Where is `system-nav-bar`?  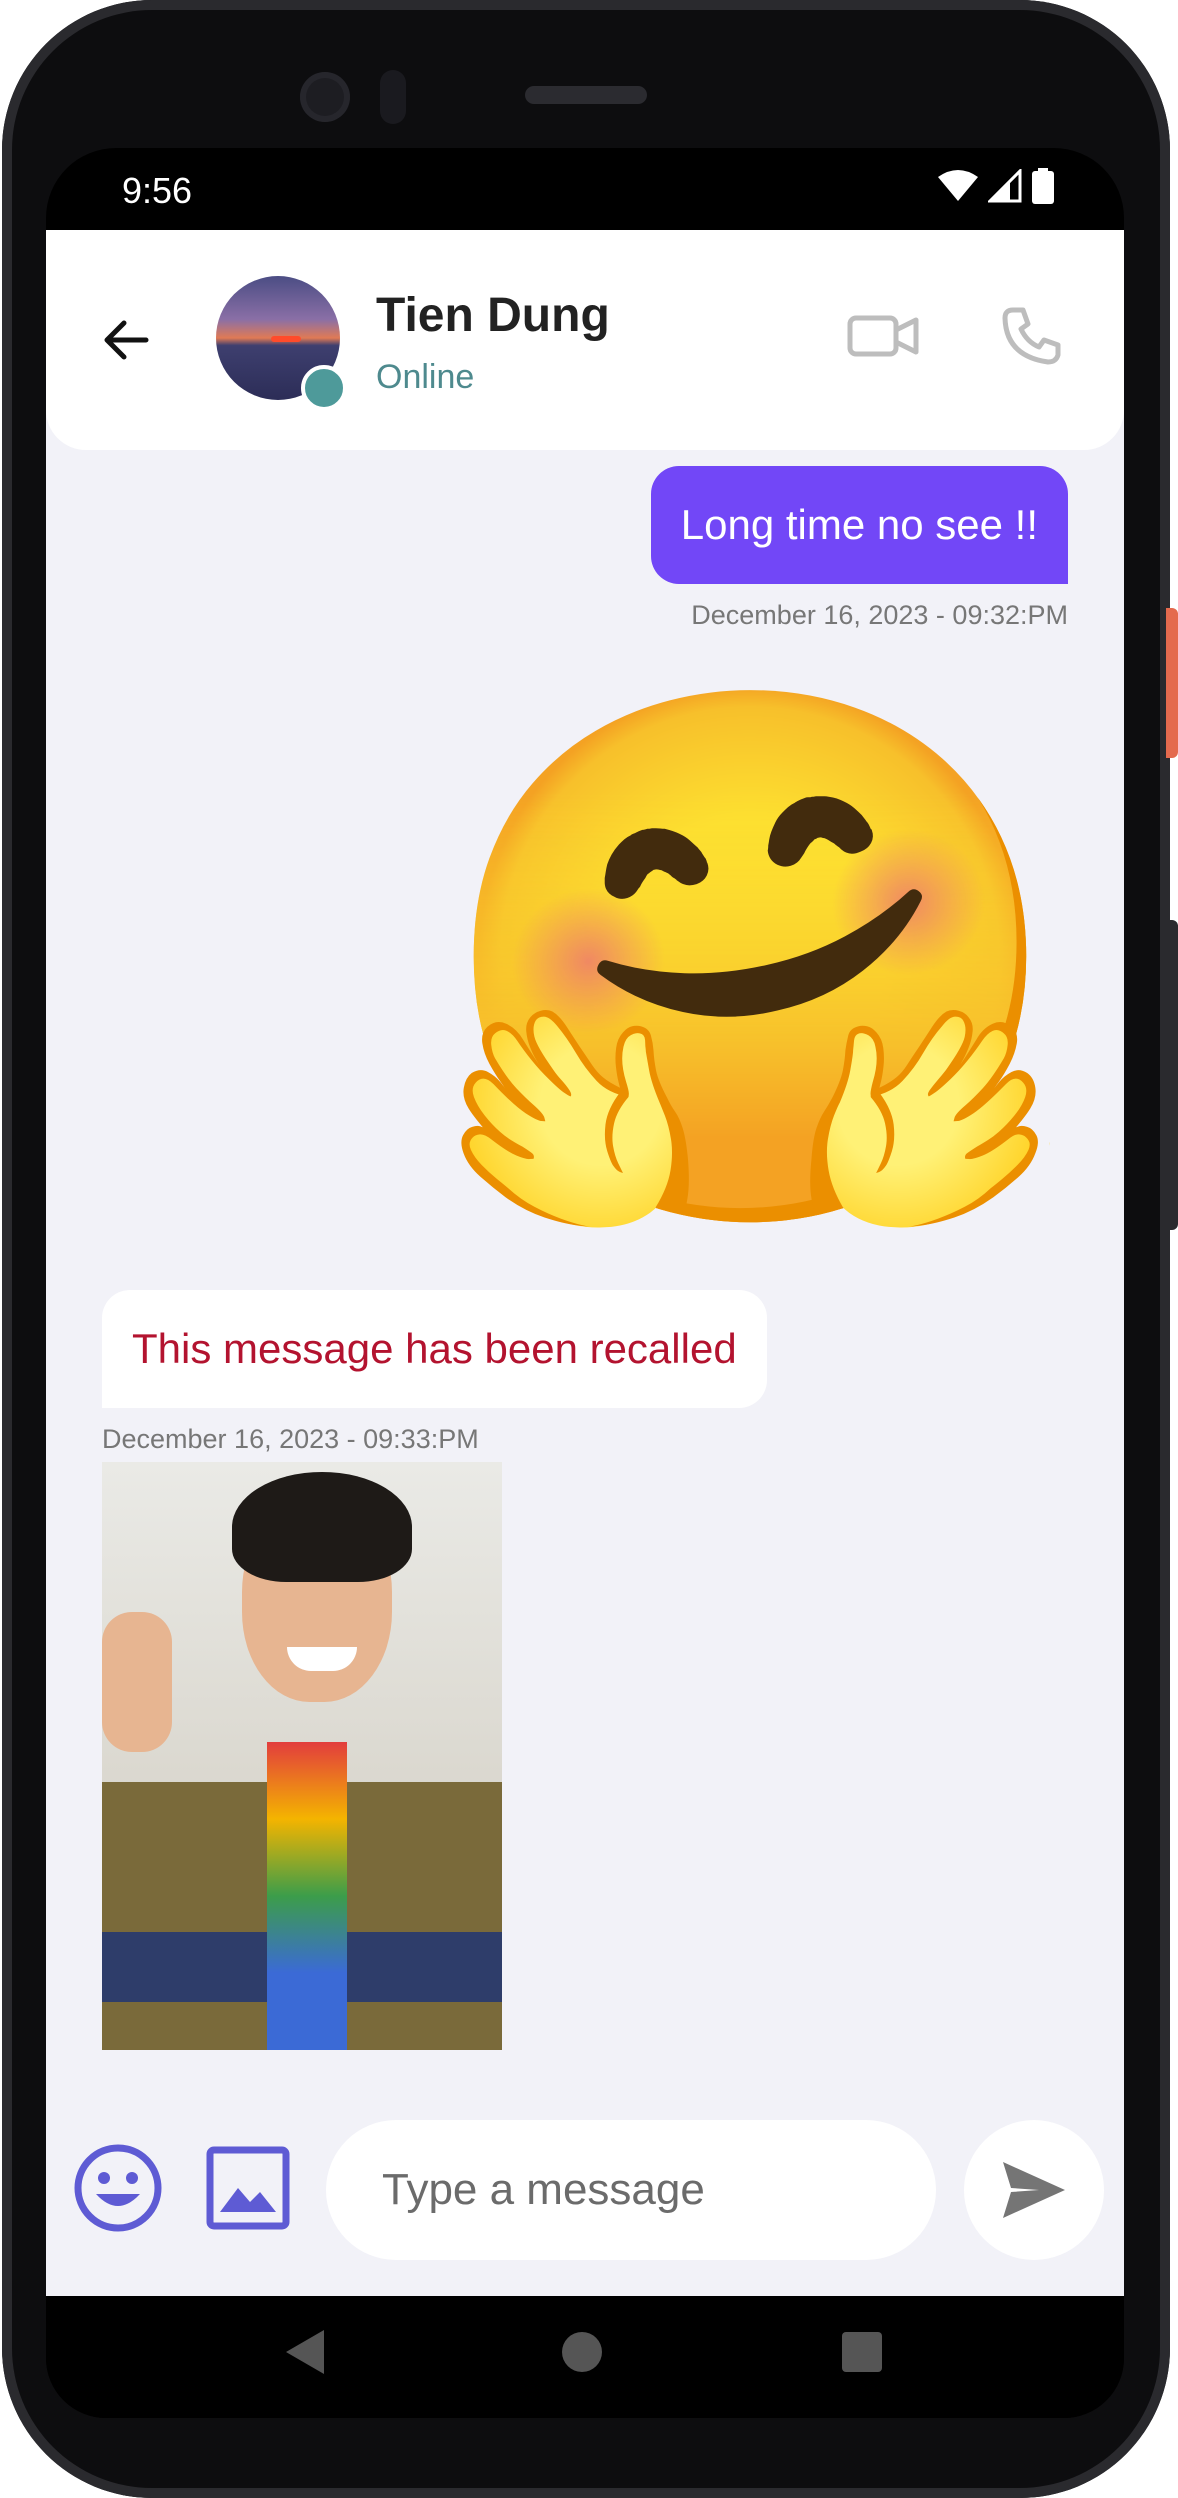 system-nav-bar is located at coordinates (585, 2357).